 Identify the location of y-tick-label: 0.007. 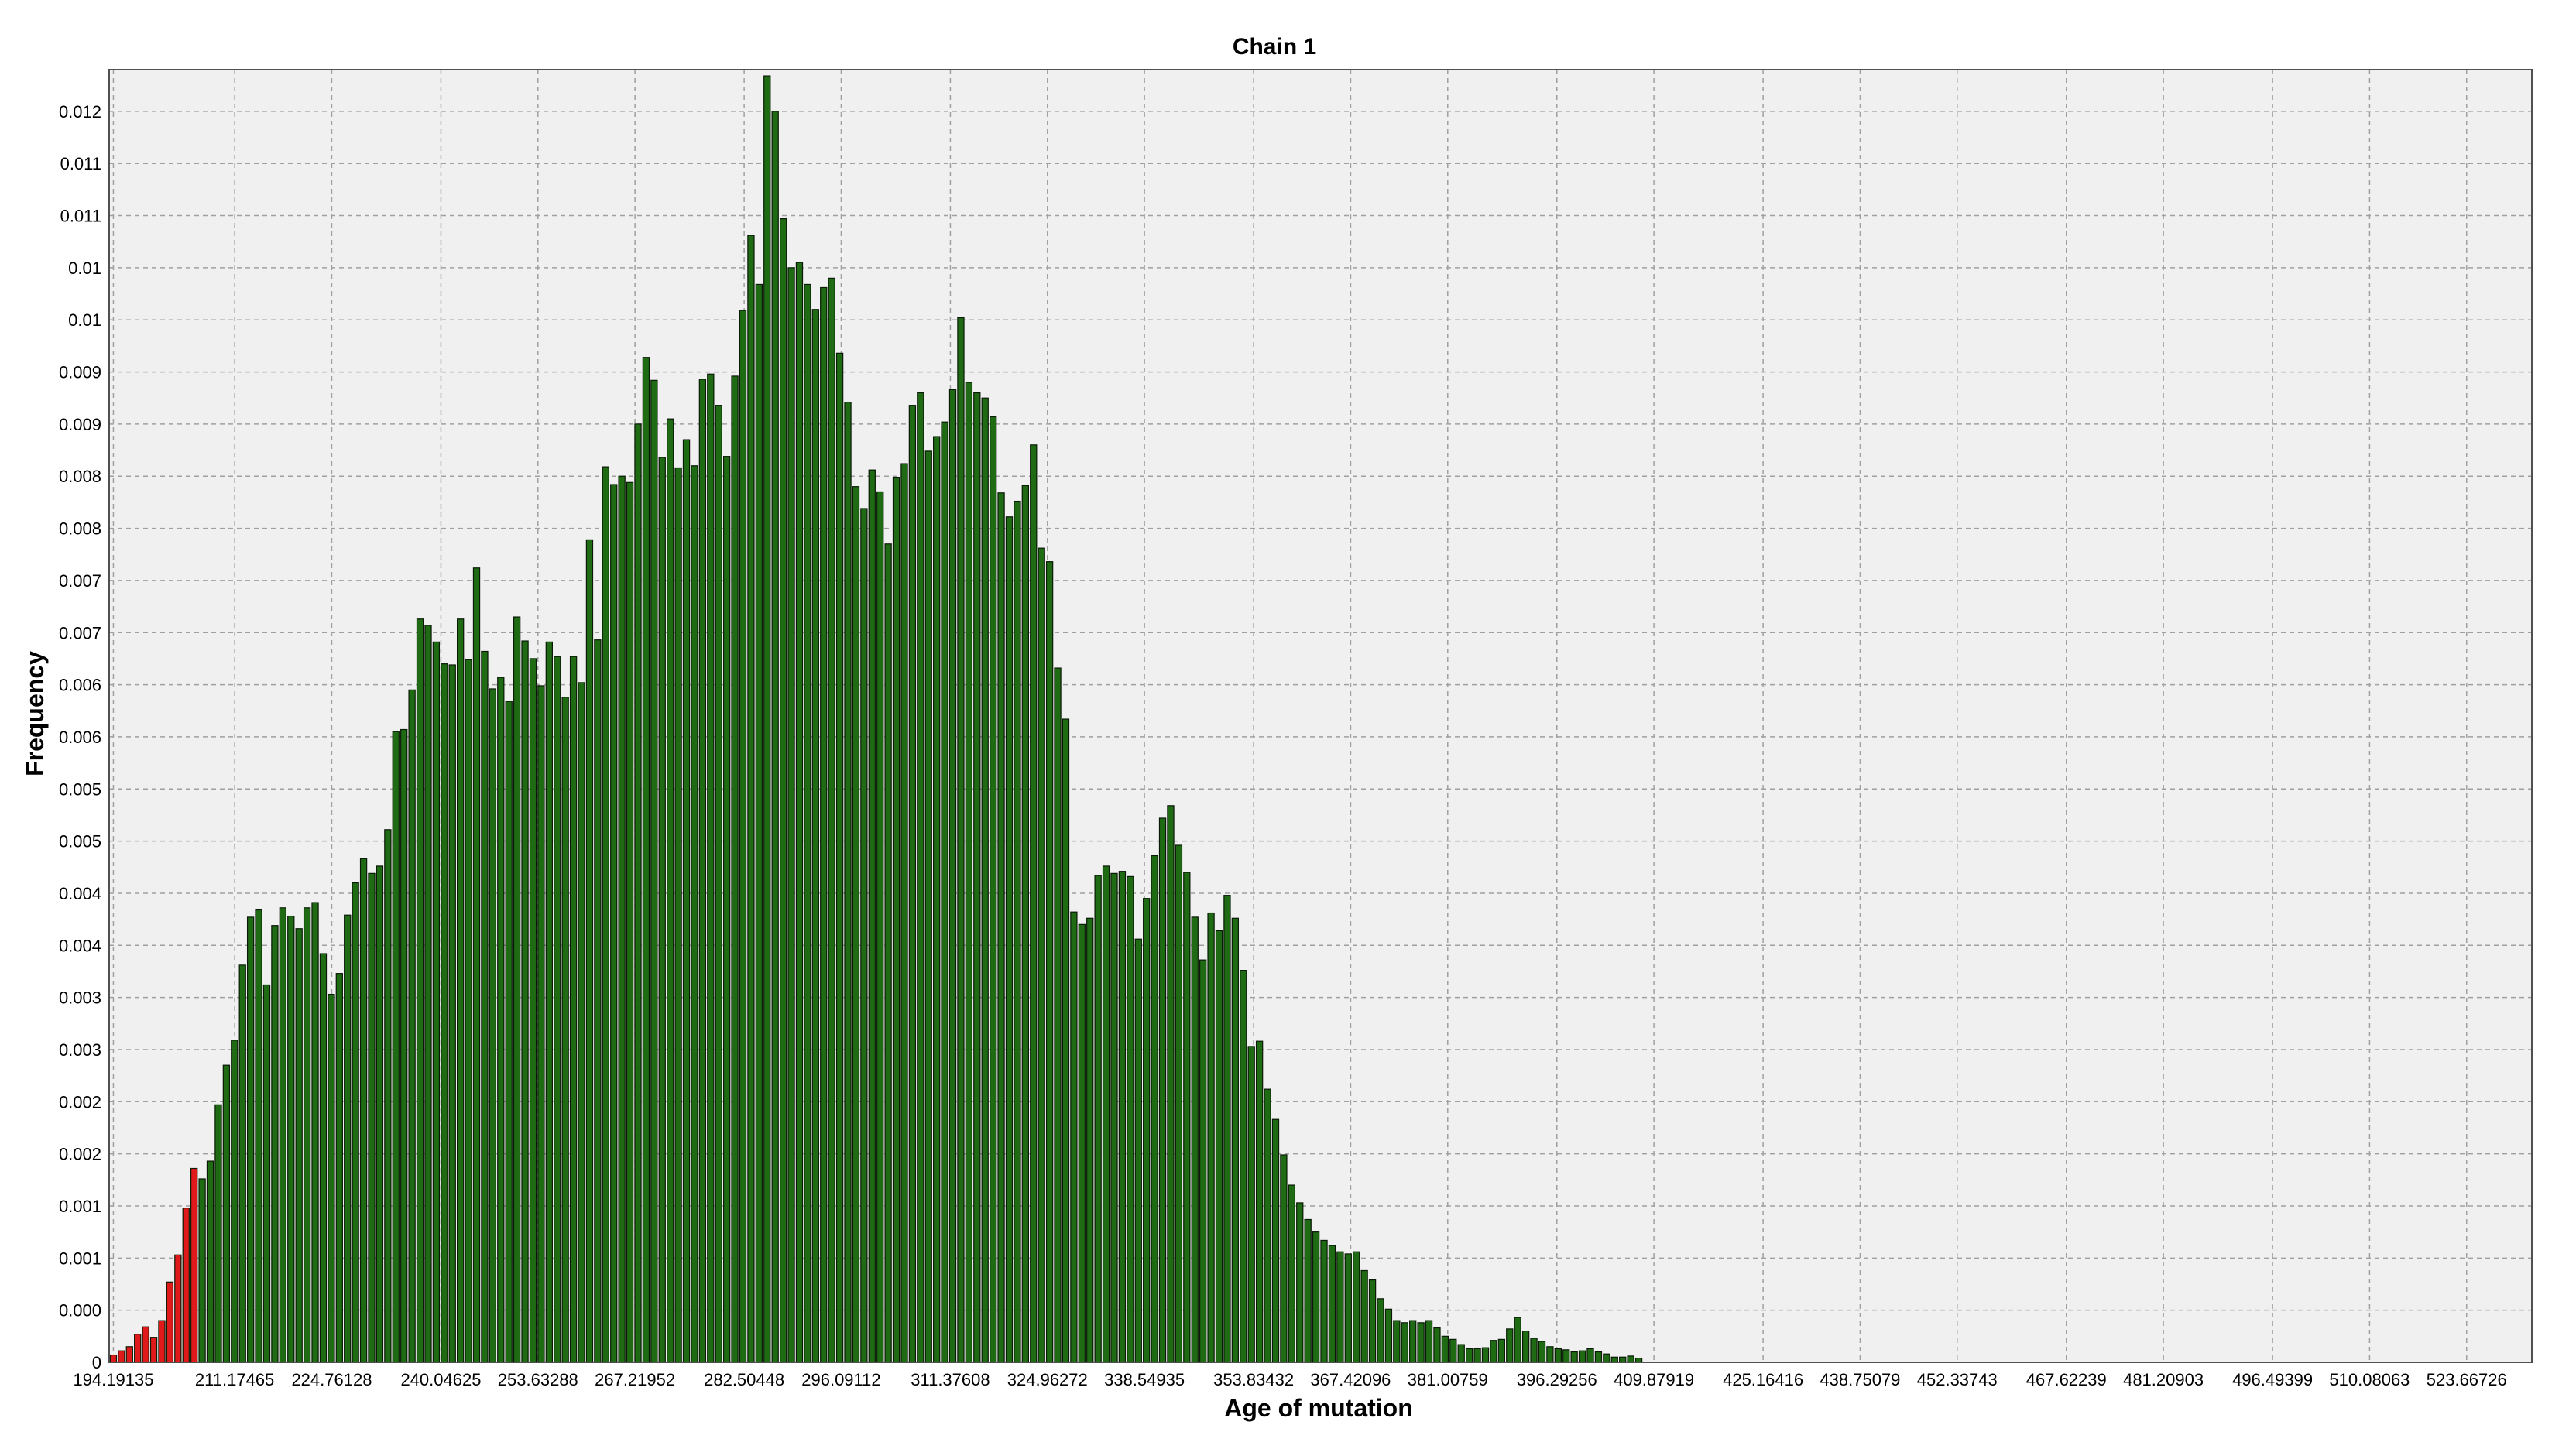
(80, 581).